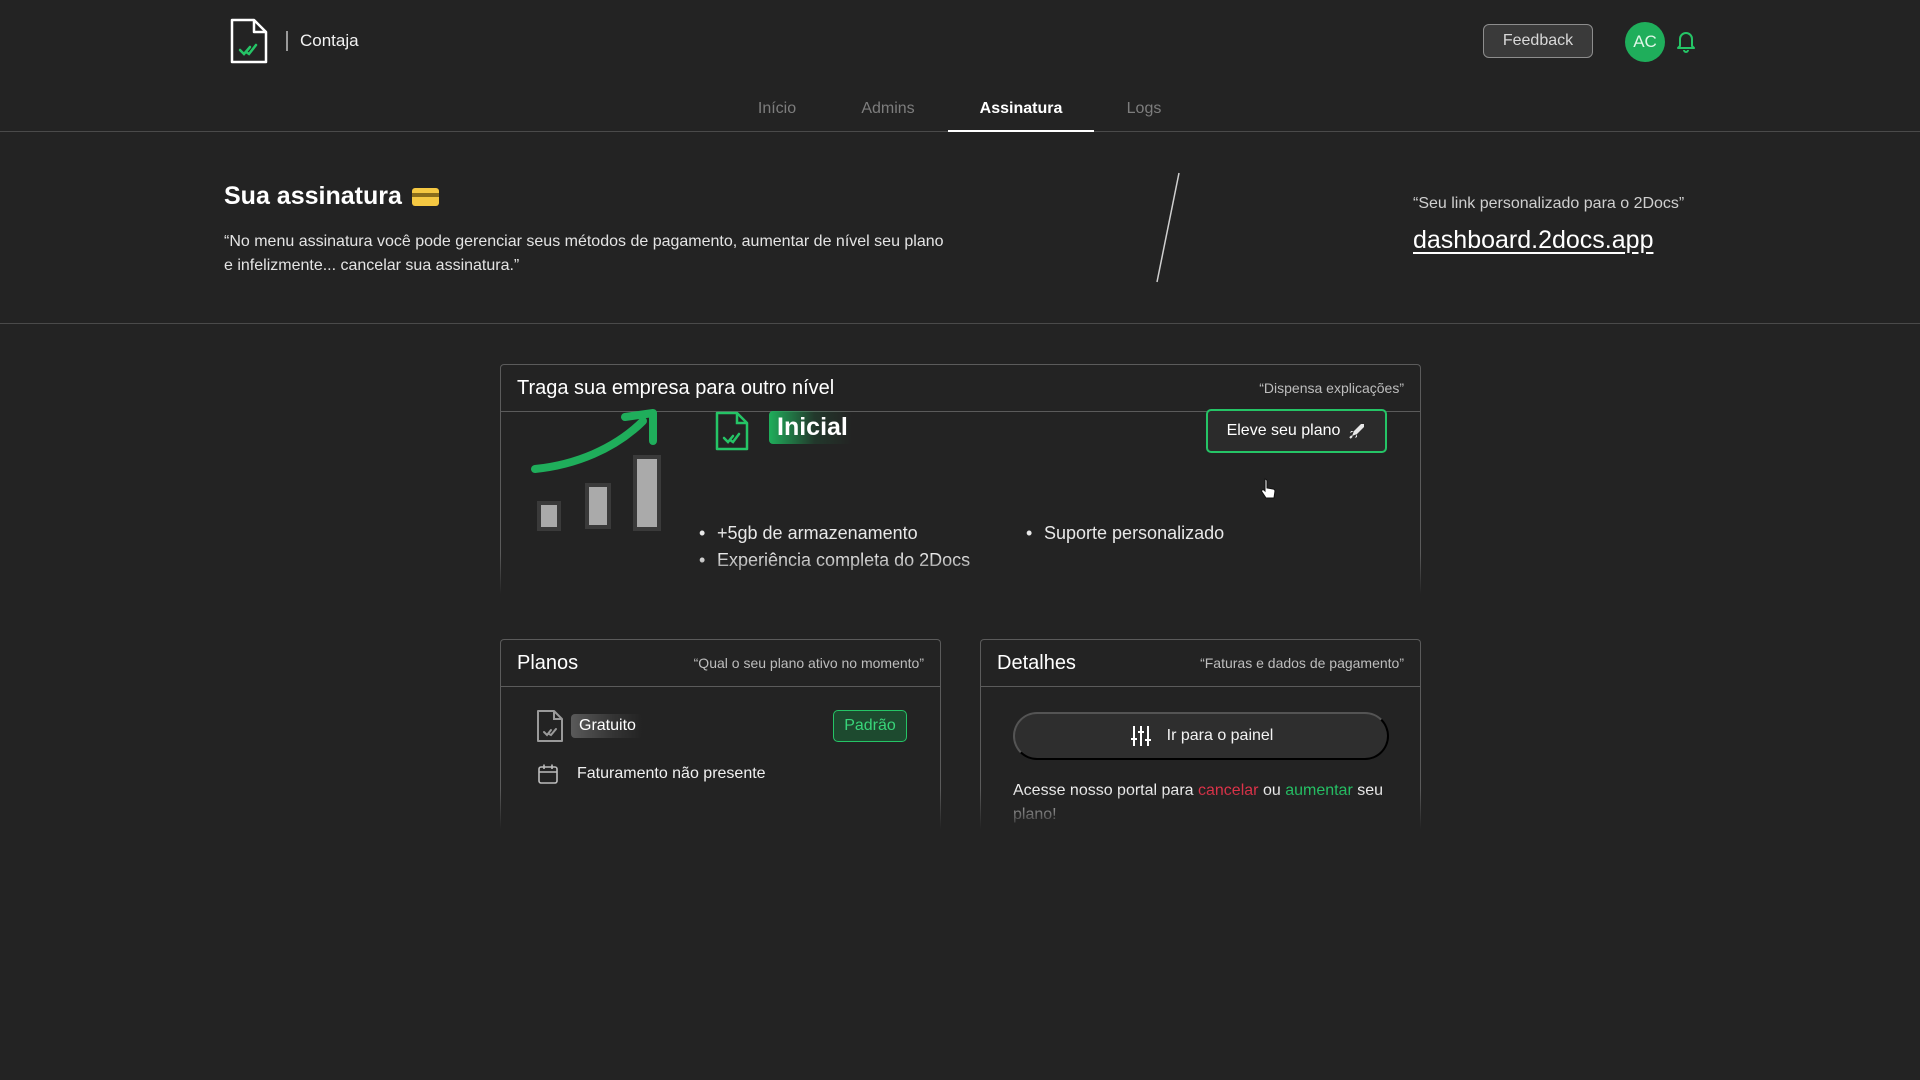 This screenshot has height=1080, width=1920. What do you see at coordinates (676, 387) in the screenshot?
I see `upgrade-card-title: Traga sua empresa para outro nível` at bounding box center [676, 387].